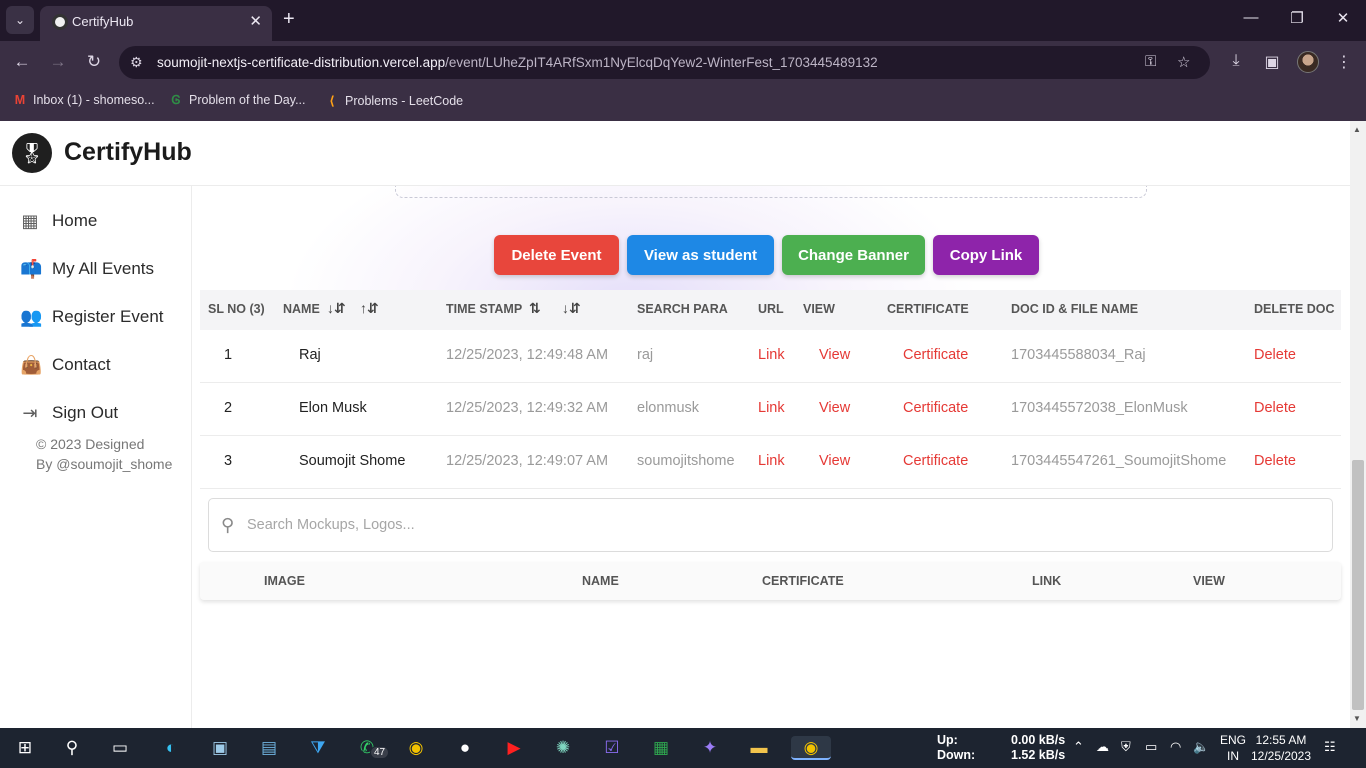  What do you see at coordinates (1233, 748) in the screenshot?
I see `language-indicator: ENG IN` at bounding box center [1233, 748].